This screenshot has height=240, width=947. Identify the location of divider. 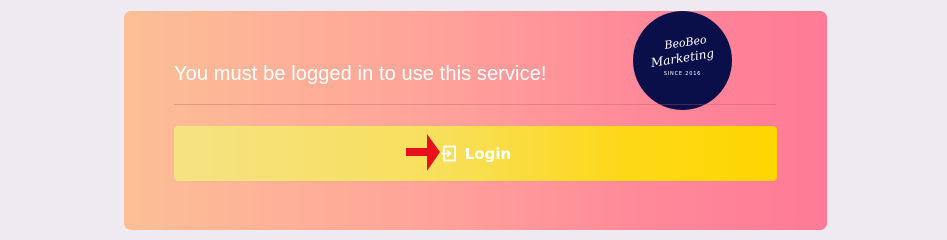
(475, 104).